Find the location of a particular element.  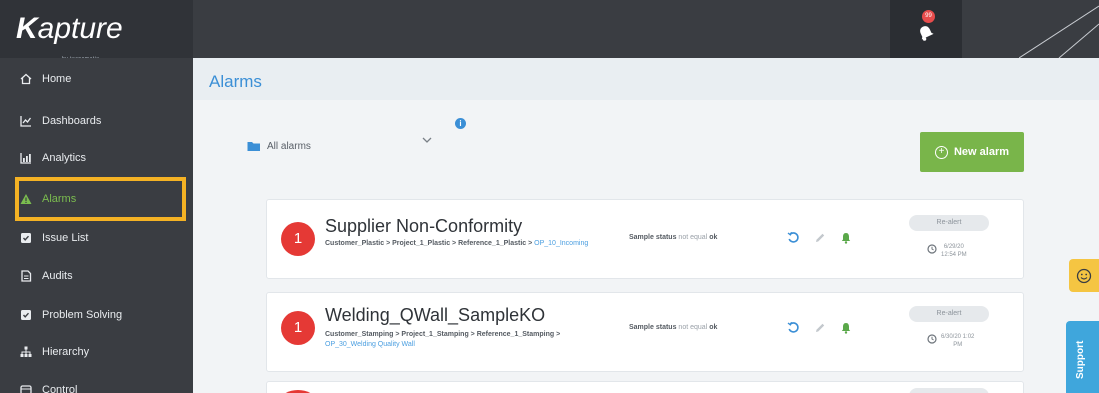

decorative-lines is located at coordinates (1059, 31).